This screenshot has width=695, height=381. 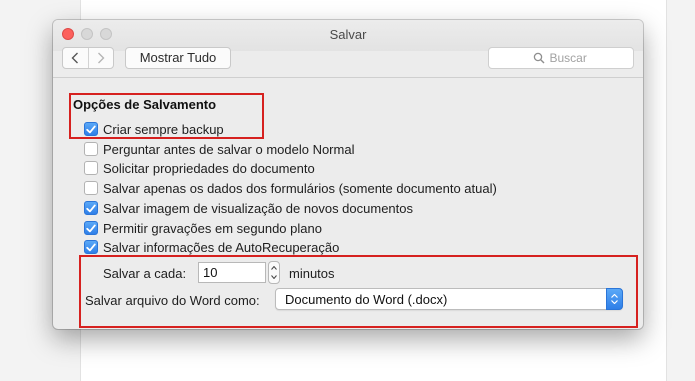 I want to click on search-field, so click(x=561, y=58).